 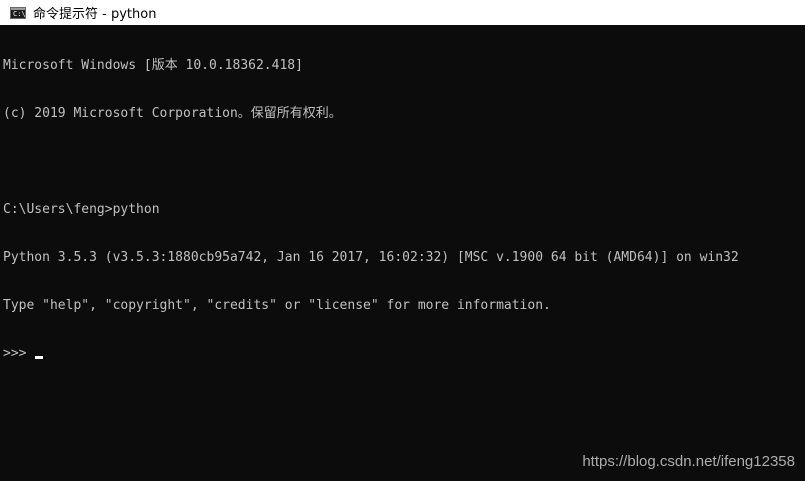 What do you see at coordinates (172, 113) in the screenshot?
I see `console-line: (c) 2019 Microsoft Corporation。保留所有权利。` at bounding box center [172, 113].